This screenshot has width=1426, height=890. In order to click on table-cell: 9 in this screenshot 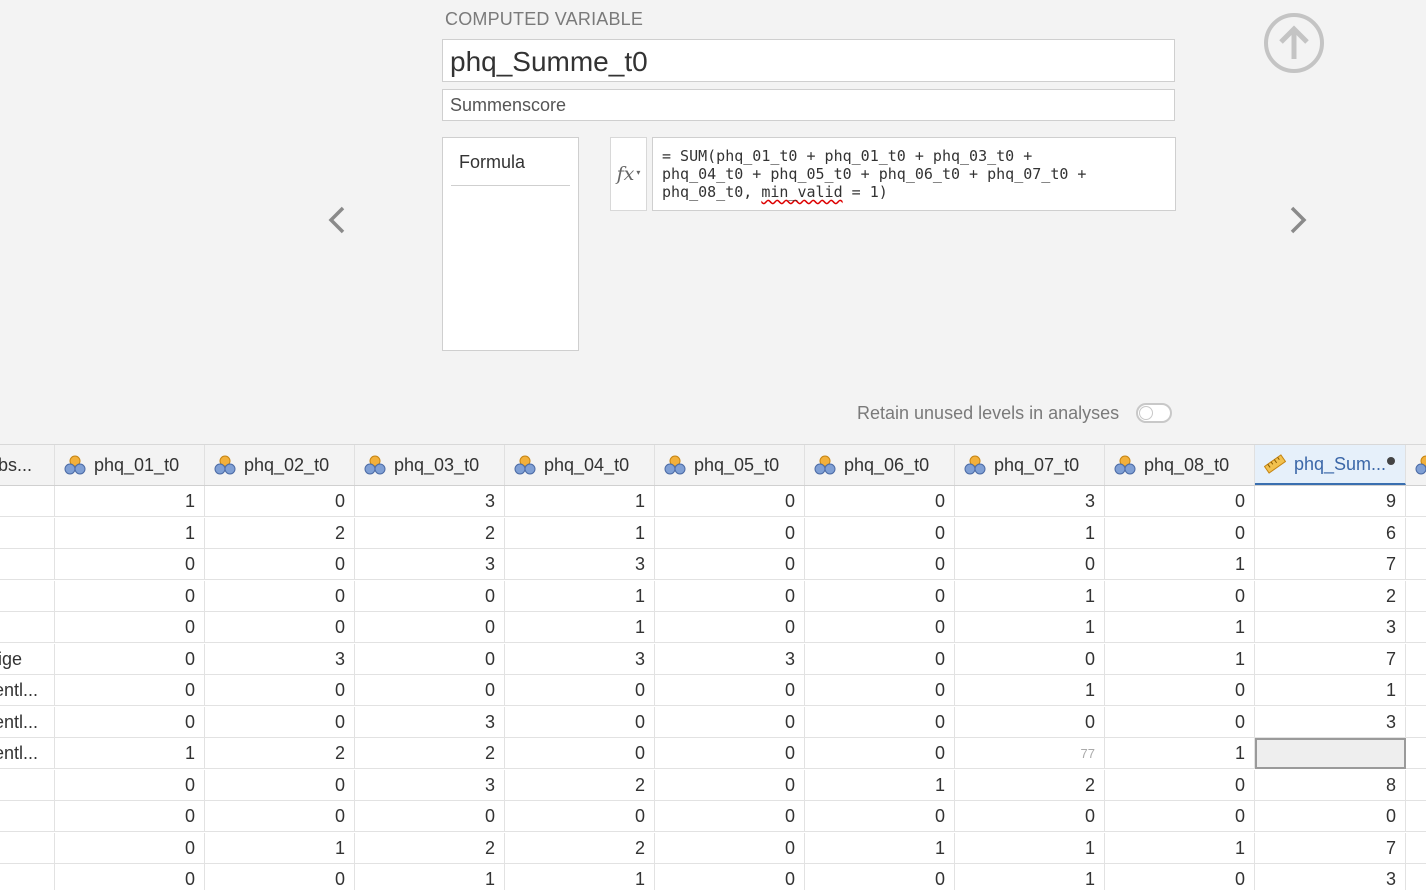, I will do `click(1330, 501)`.